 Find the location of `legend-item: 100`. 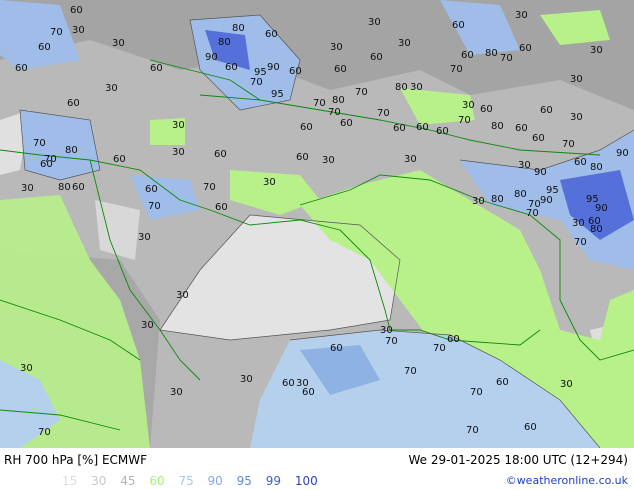

legend-item: 100 is located at coordinates (306, 481).